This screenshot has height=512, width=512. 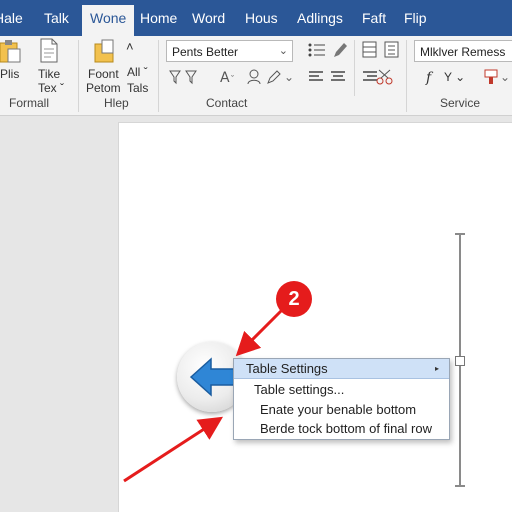 I want to click on align-center-icon, so click(x=338, y=79).